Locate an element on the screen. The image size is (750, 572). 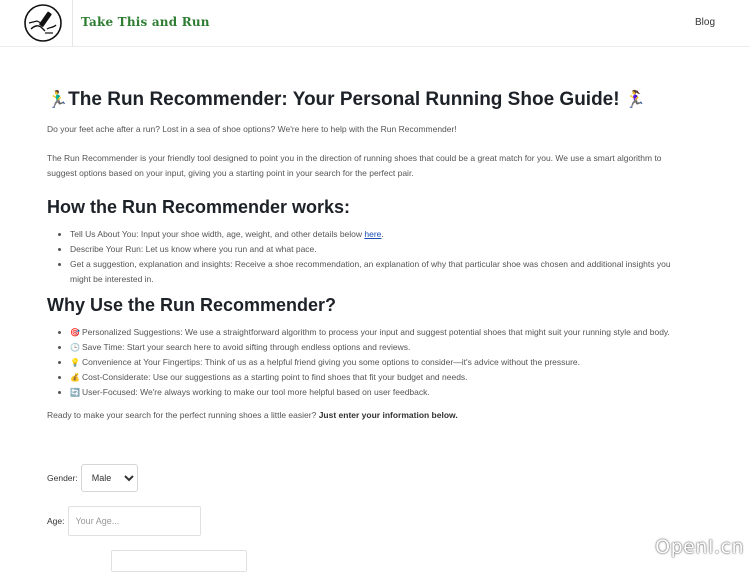
how-heading: How the Run Recommender works: is located at coordinates (199, 207).